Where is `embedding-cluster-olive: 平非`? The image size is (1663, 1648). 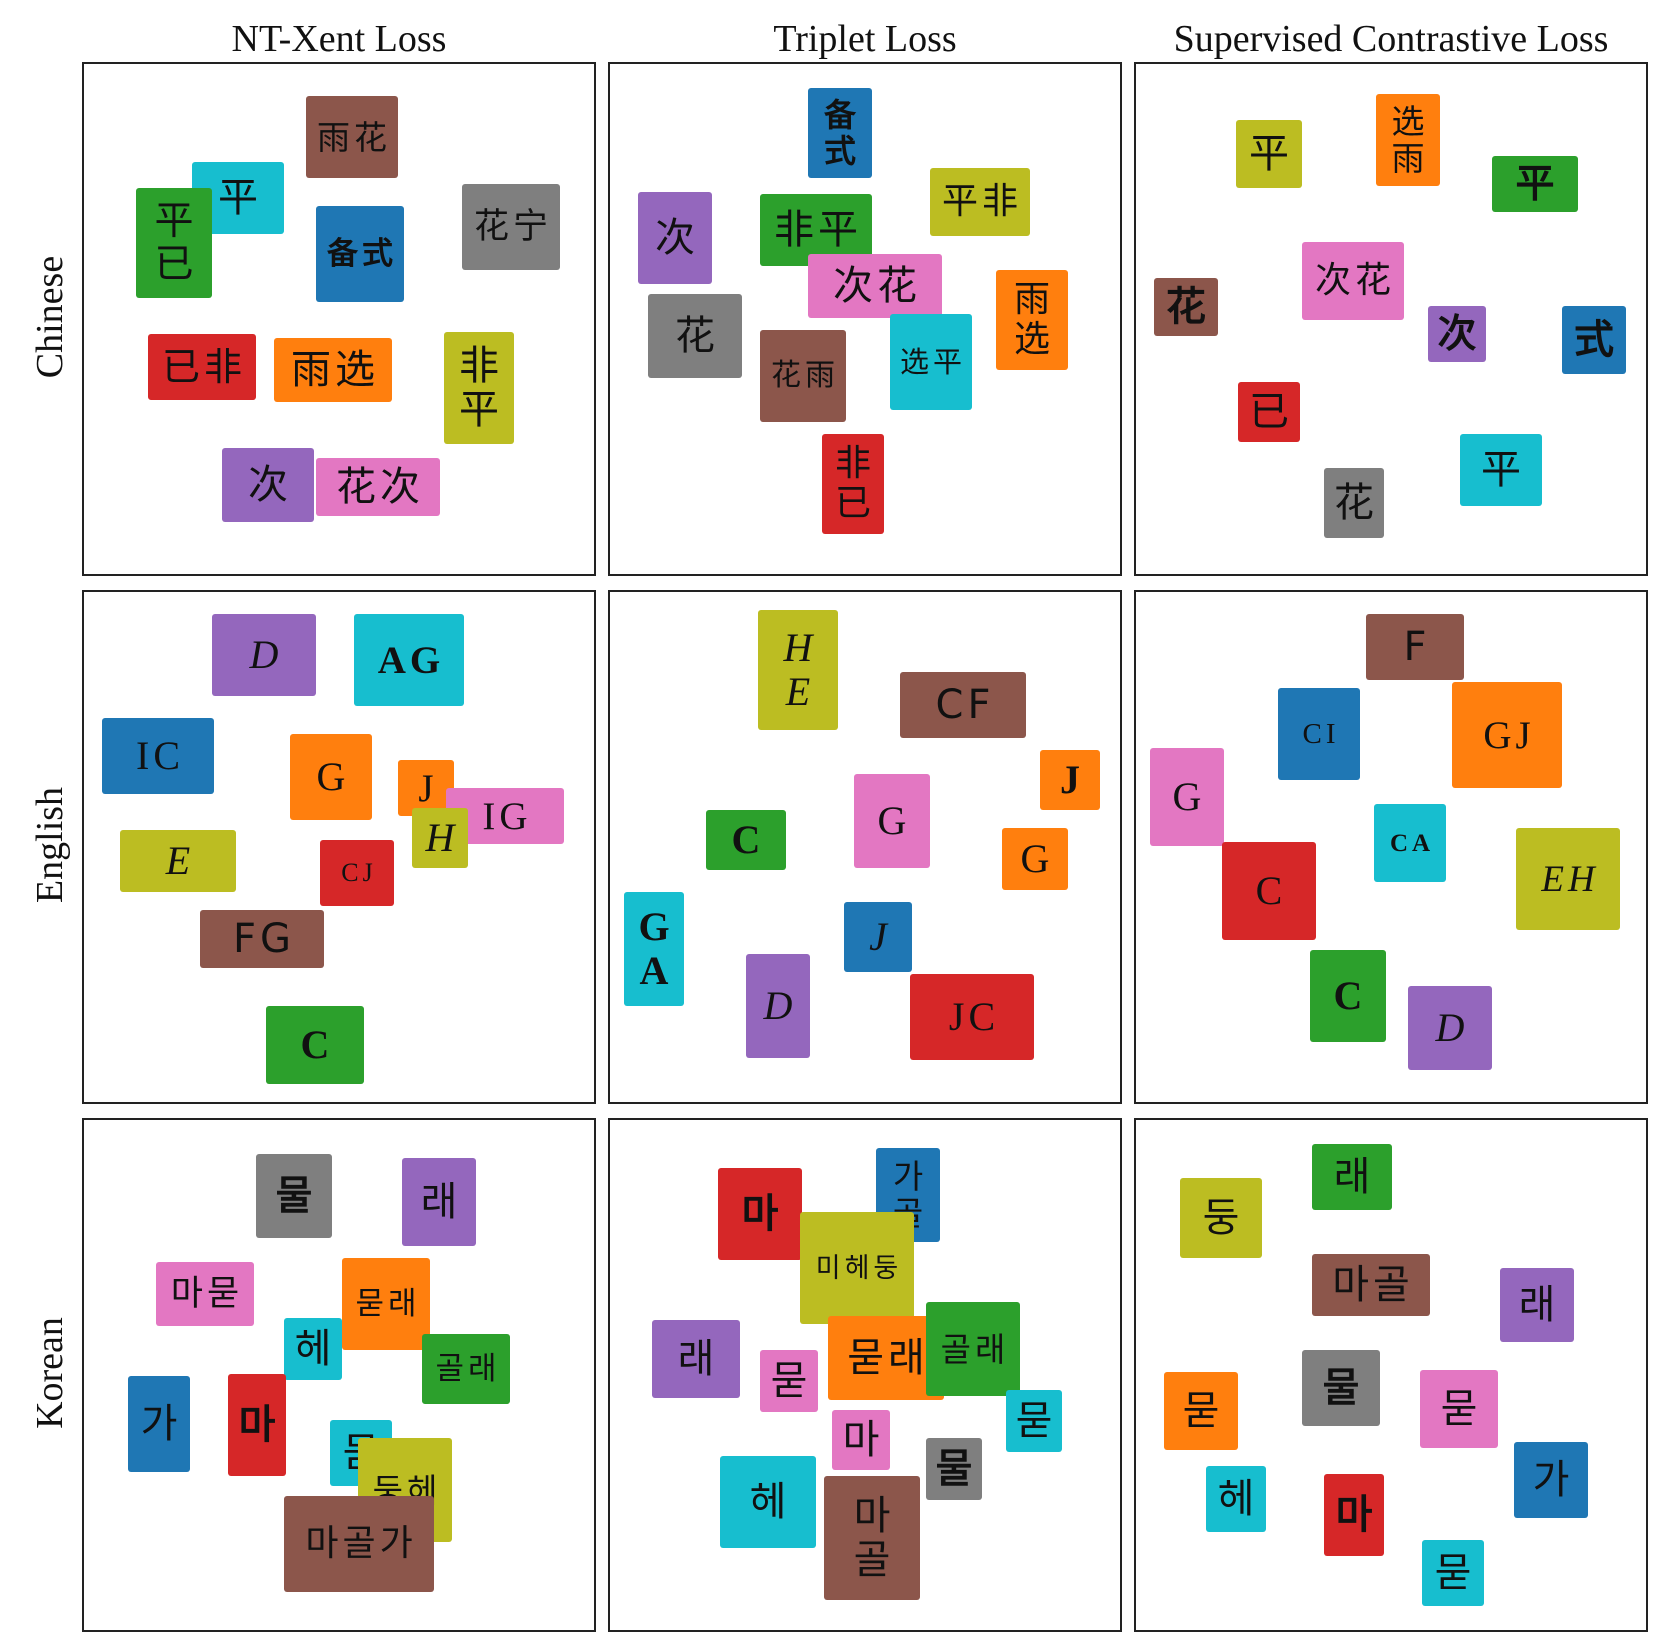
embedding-cluster-olive: 平非 is located at coordinates (980, 202).